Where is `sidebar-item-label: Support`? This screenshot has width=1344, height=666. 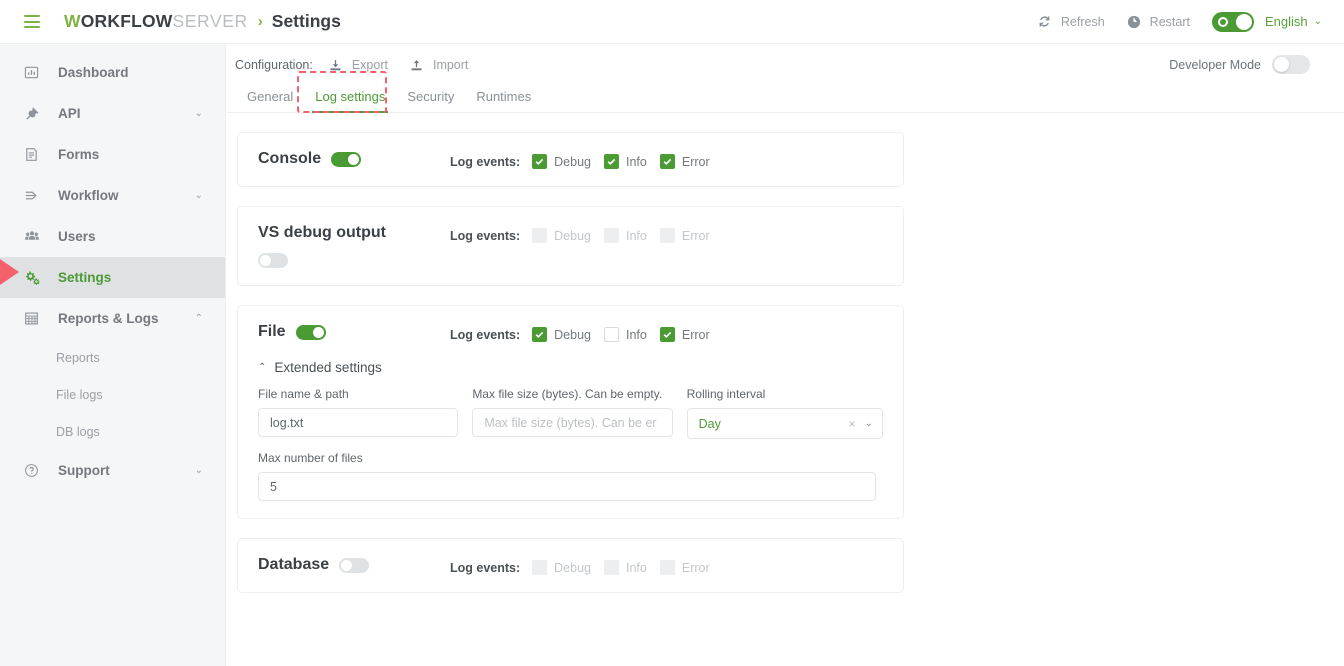
sidebar-item-label: Support is located at coordinates (84, 470).